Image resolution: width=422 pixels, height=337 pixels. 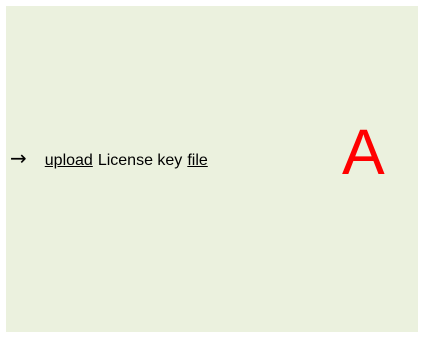 What do you see at coordinates (197, 161) in the screenshot?
I see `file-link: file` at bounding box center [197, 161].